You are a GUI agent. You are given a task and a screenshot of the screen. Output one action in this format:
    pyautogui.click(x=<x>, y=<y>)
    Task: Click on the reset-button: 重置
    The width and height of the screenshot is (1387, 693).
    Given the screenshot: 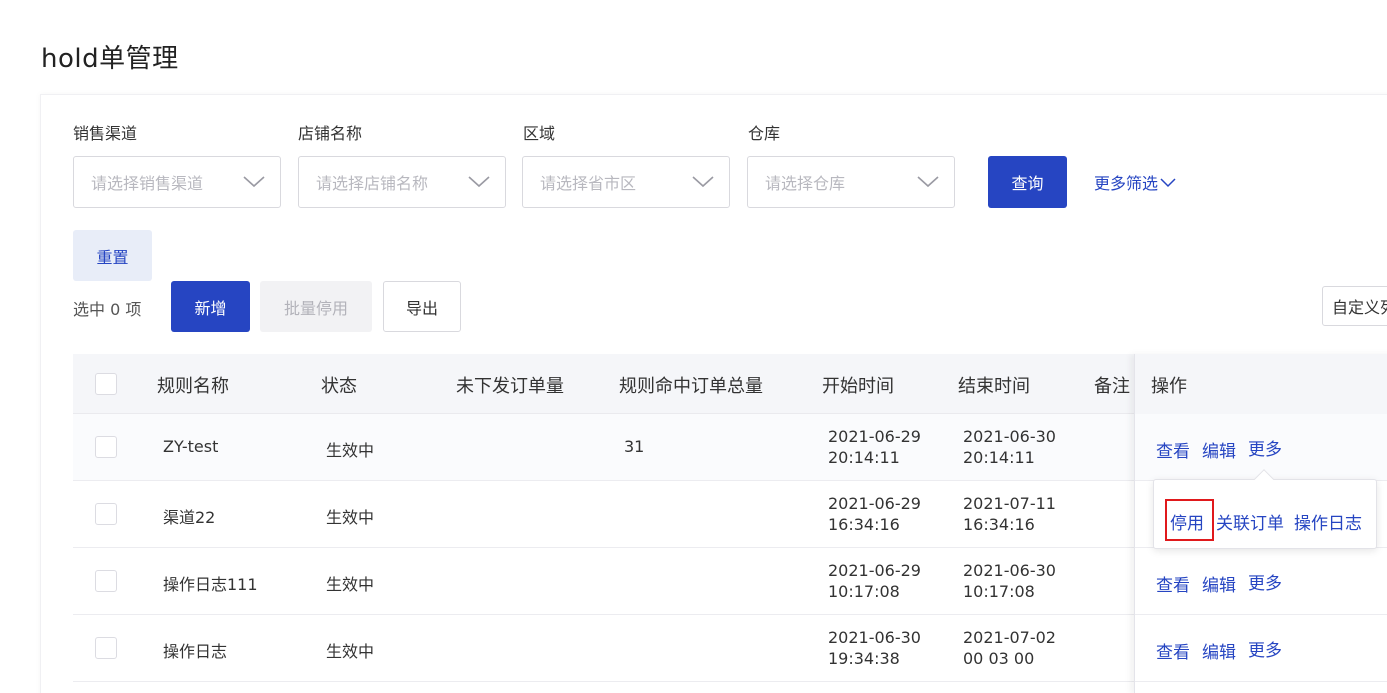 What is the action you would take?
    pyautogui.click(x=112, y=255)
    